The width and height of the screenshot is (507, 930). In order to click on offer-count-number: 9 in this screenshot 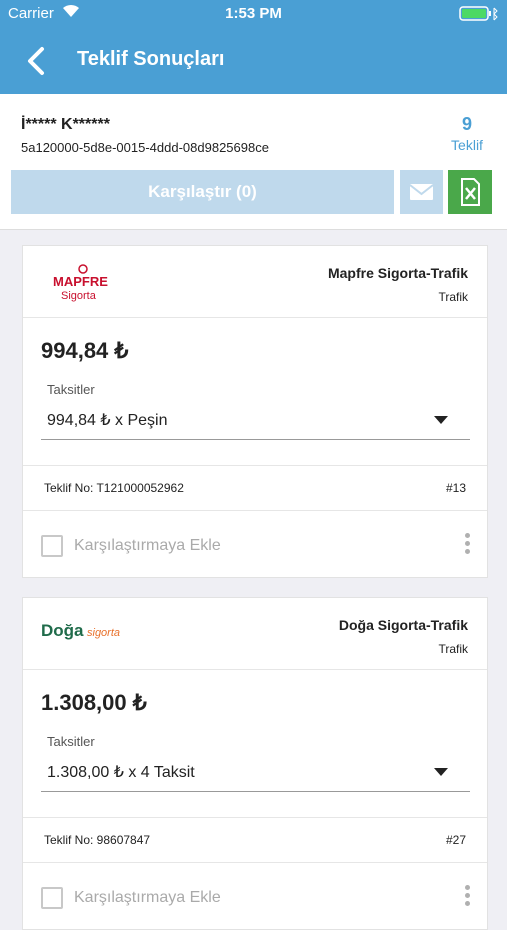, I will do `click(466, 124)`.